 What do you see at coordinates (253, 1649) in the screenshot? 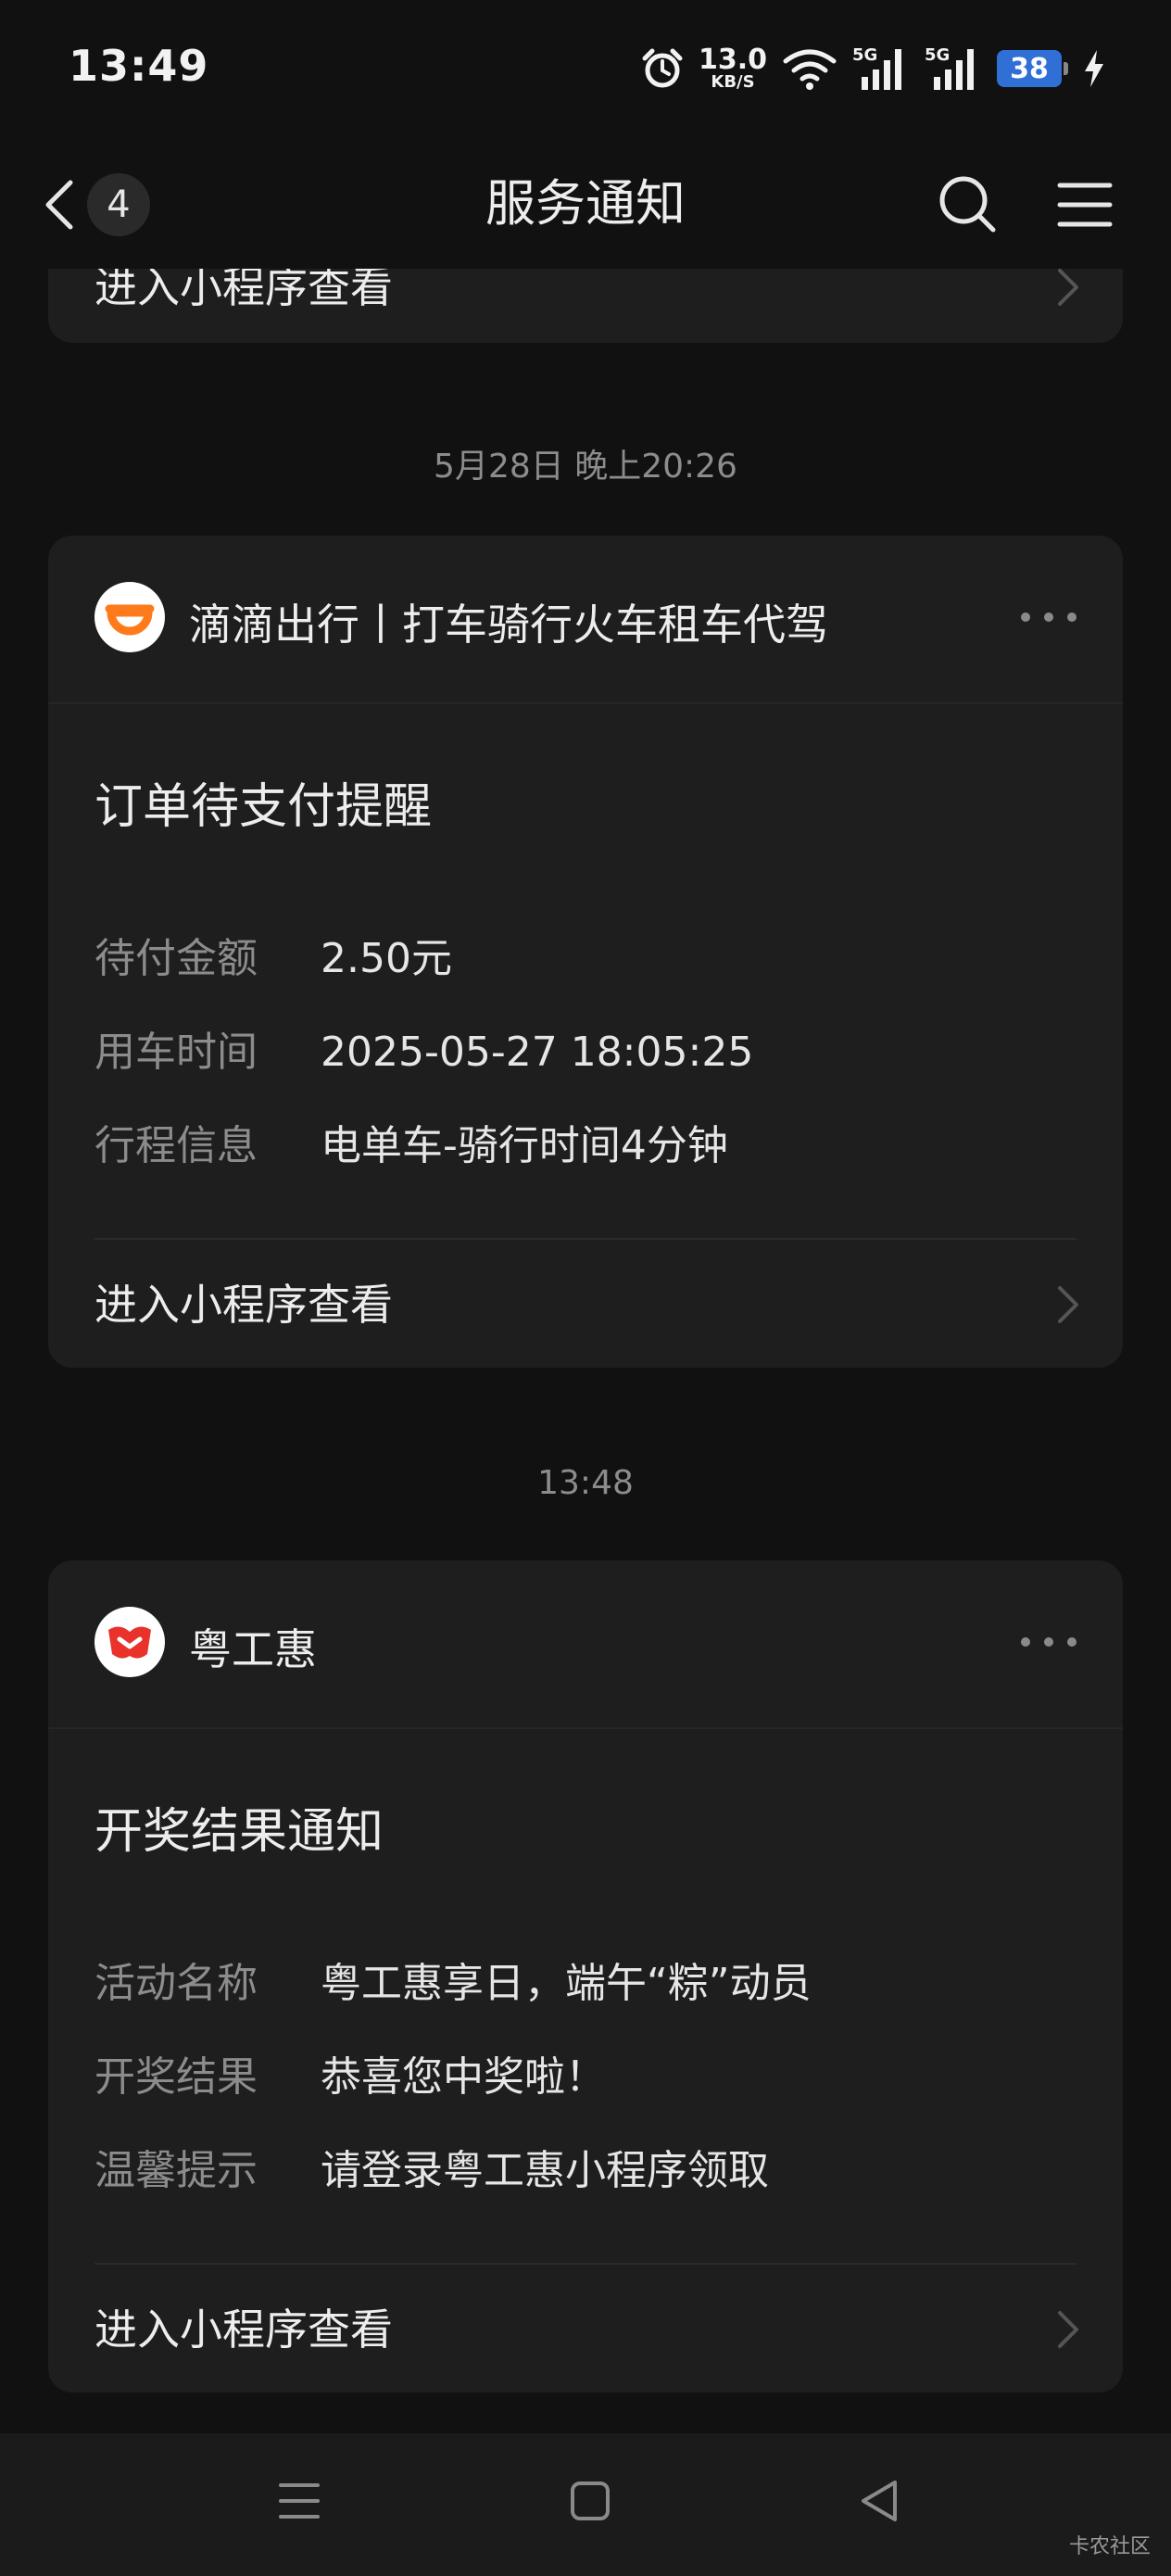
I see `app-name: 粤工惠` at bounding box center [253, 1649].